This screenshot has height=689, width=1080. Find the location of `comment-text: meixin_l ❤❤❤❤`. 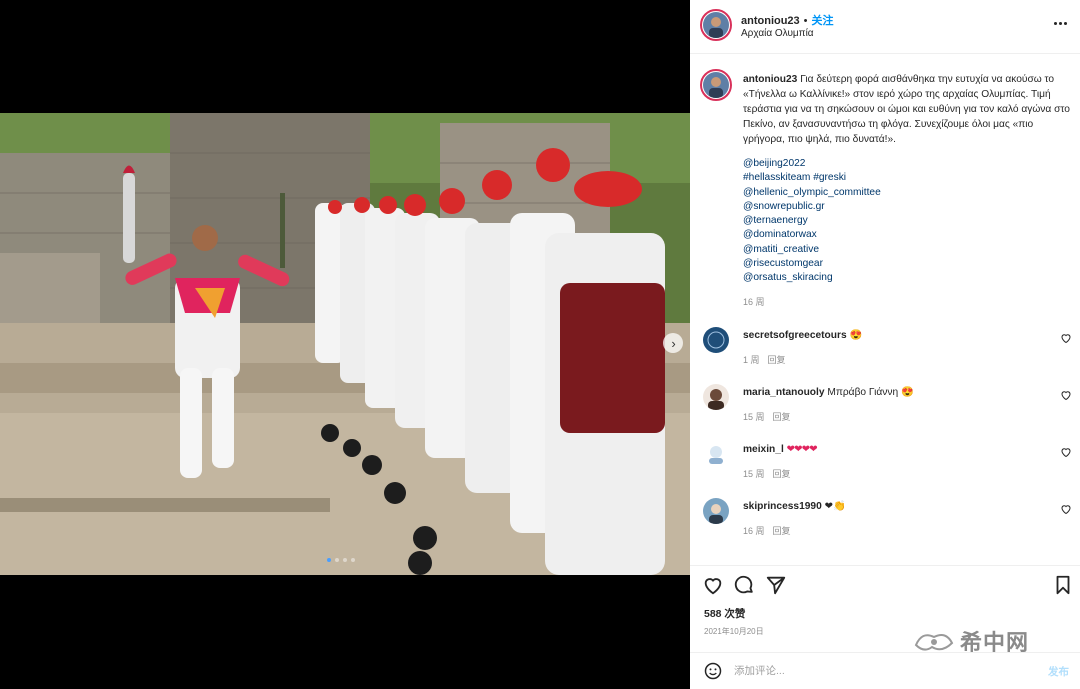

comment-text: meixin_l ❤❤❤❤ is located at coordinates (780, 449).